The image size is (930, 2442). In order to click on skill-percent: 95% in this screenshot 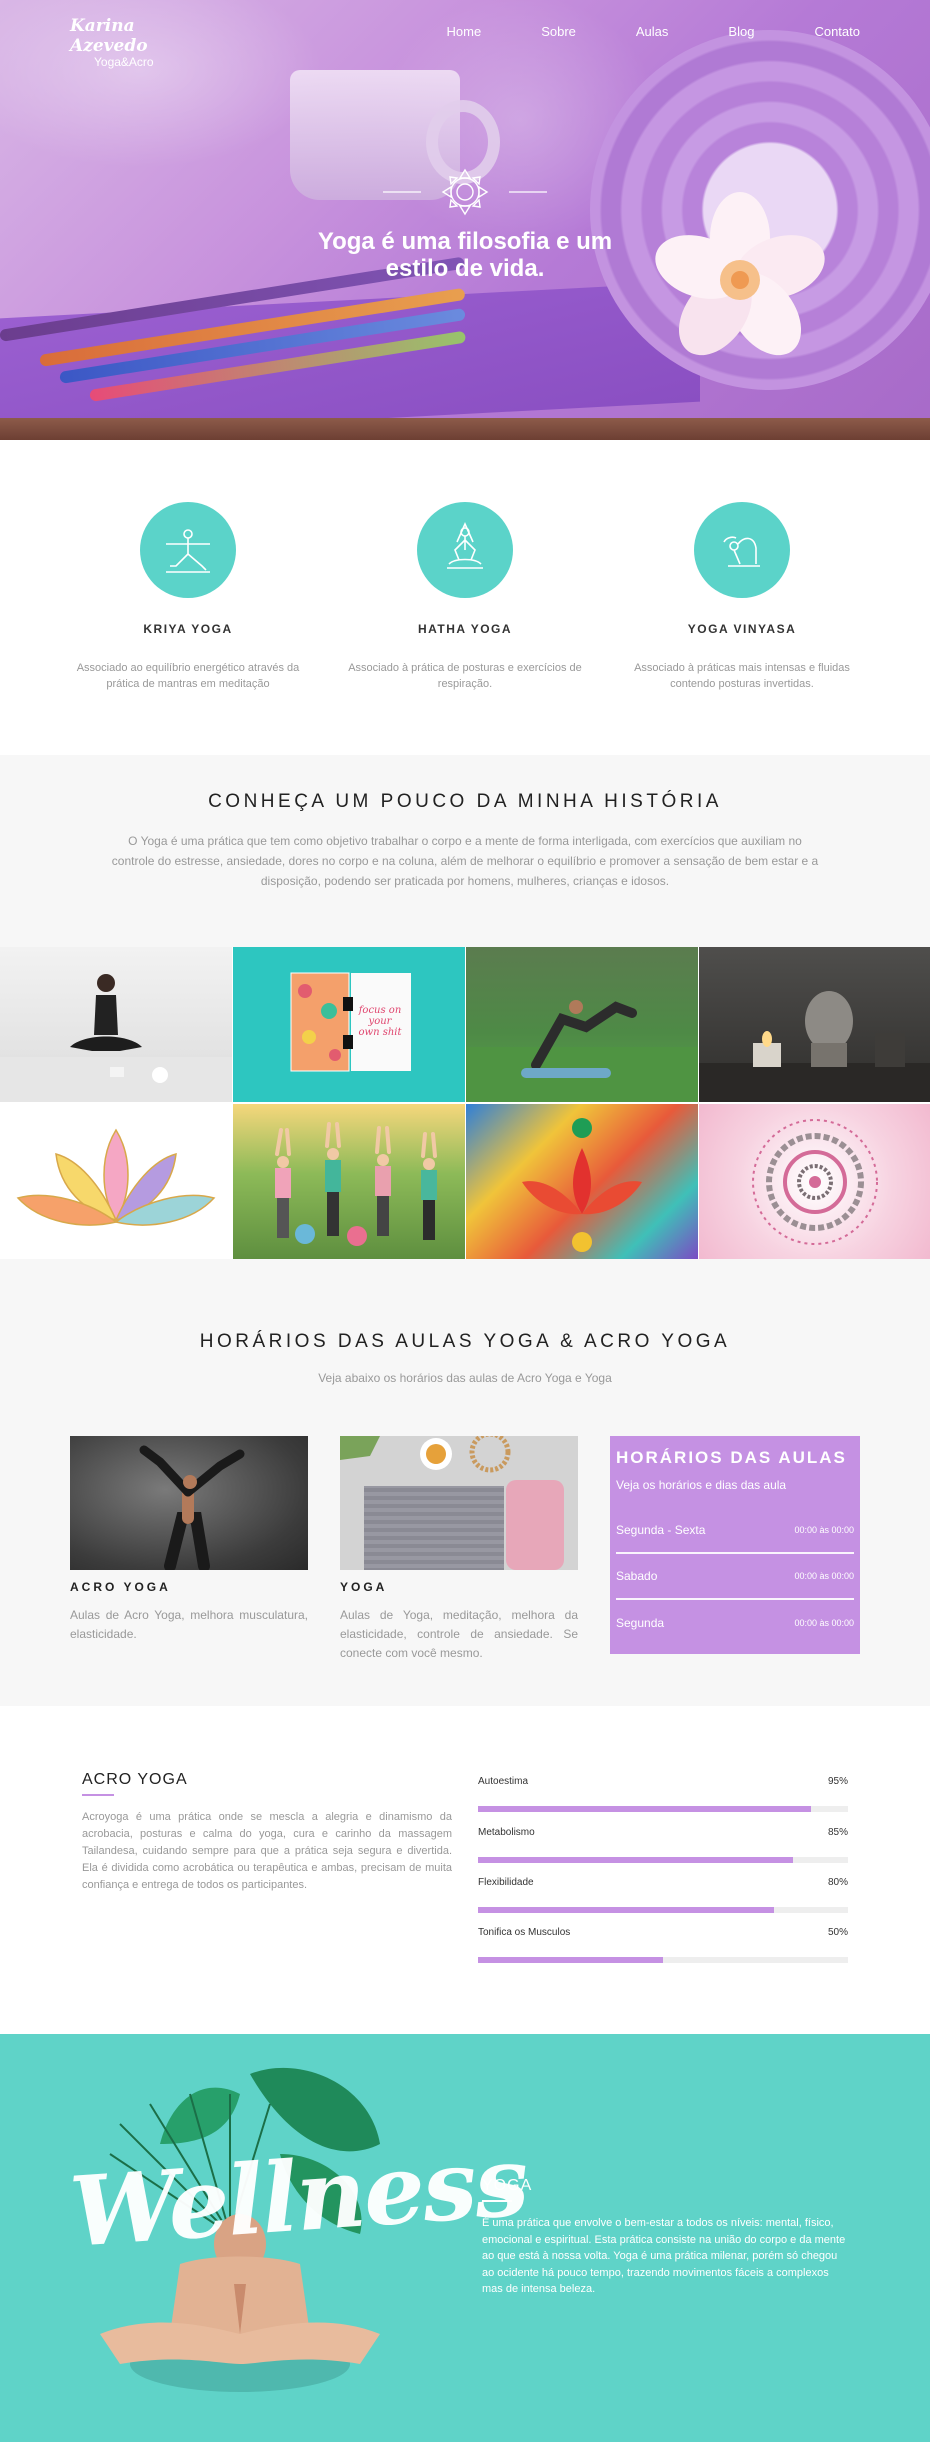, I will do `click(837, 1781)`.